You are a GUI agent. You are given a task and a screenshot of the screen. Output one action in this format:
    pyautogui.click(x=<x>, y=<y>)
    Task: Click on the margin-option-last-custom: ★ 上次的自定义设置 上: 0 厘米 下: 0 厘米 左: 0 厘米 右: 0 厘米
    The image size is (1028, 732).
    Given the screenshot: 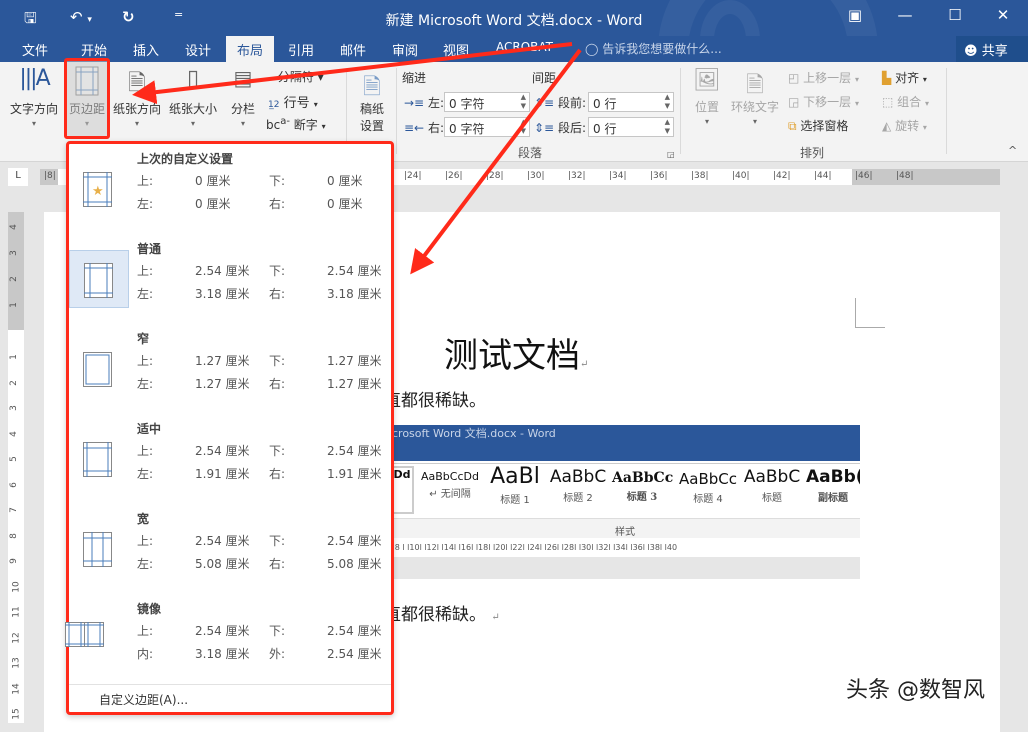 What is the action you would take?
    pyautogui.click(x=230, y=189)
    